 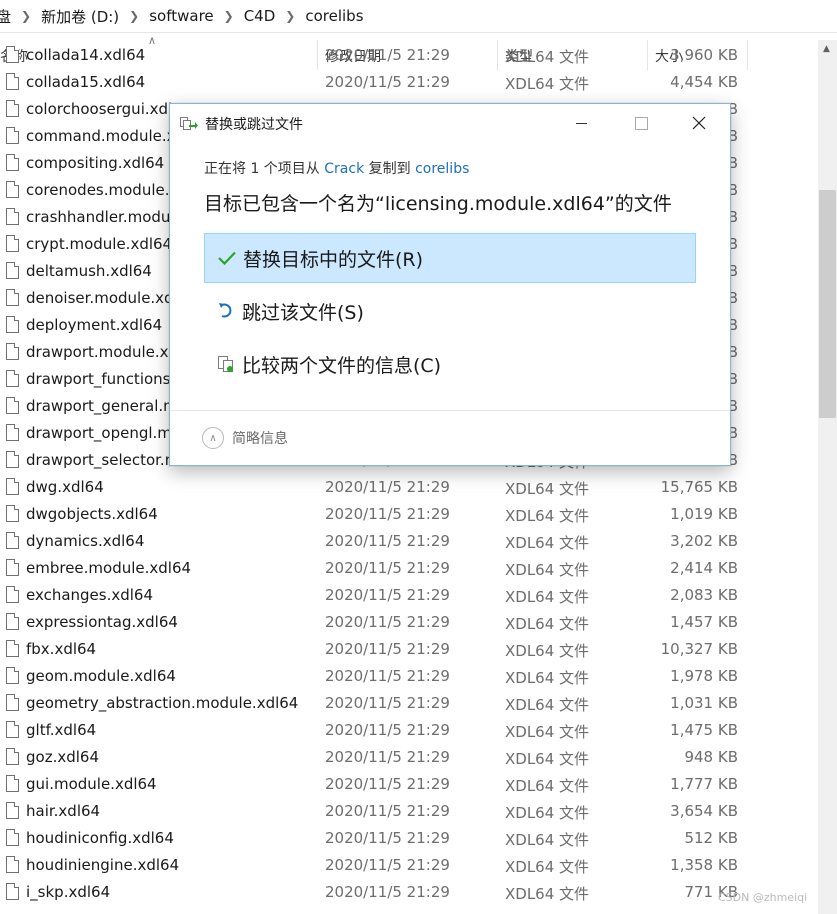 What do you see at coordinates (442, 169) in the screenshot?
I see `destination-folder-link: corelibs` at bounding box center [442, 169].